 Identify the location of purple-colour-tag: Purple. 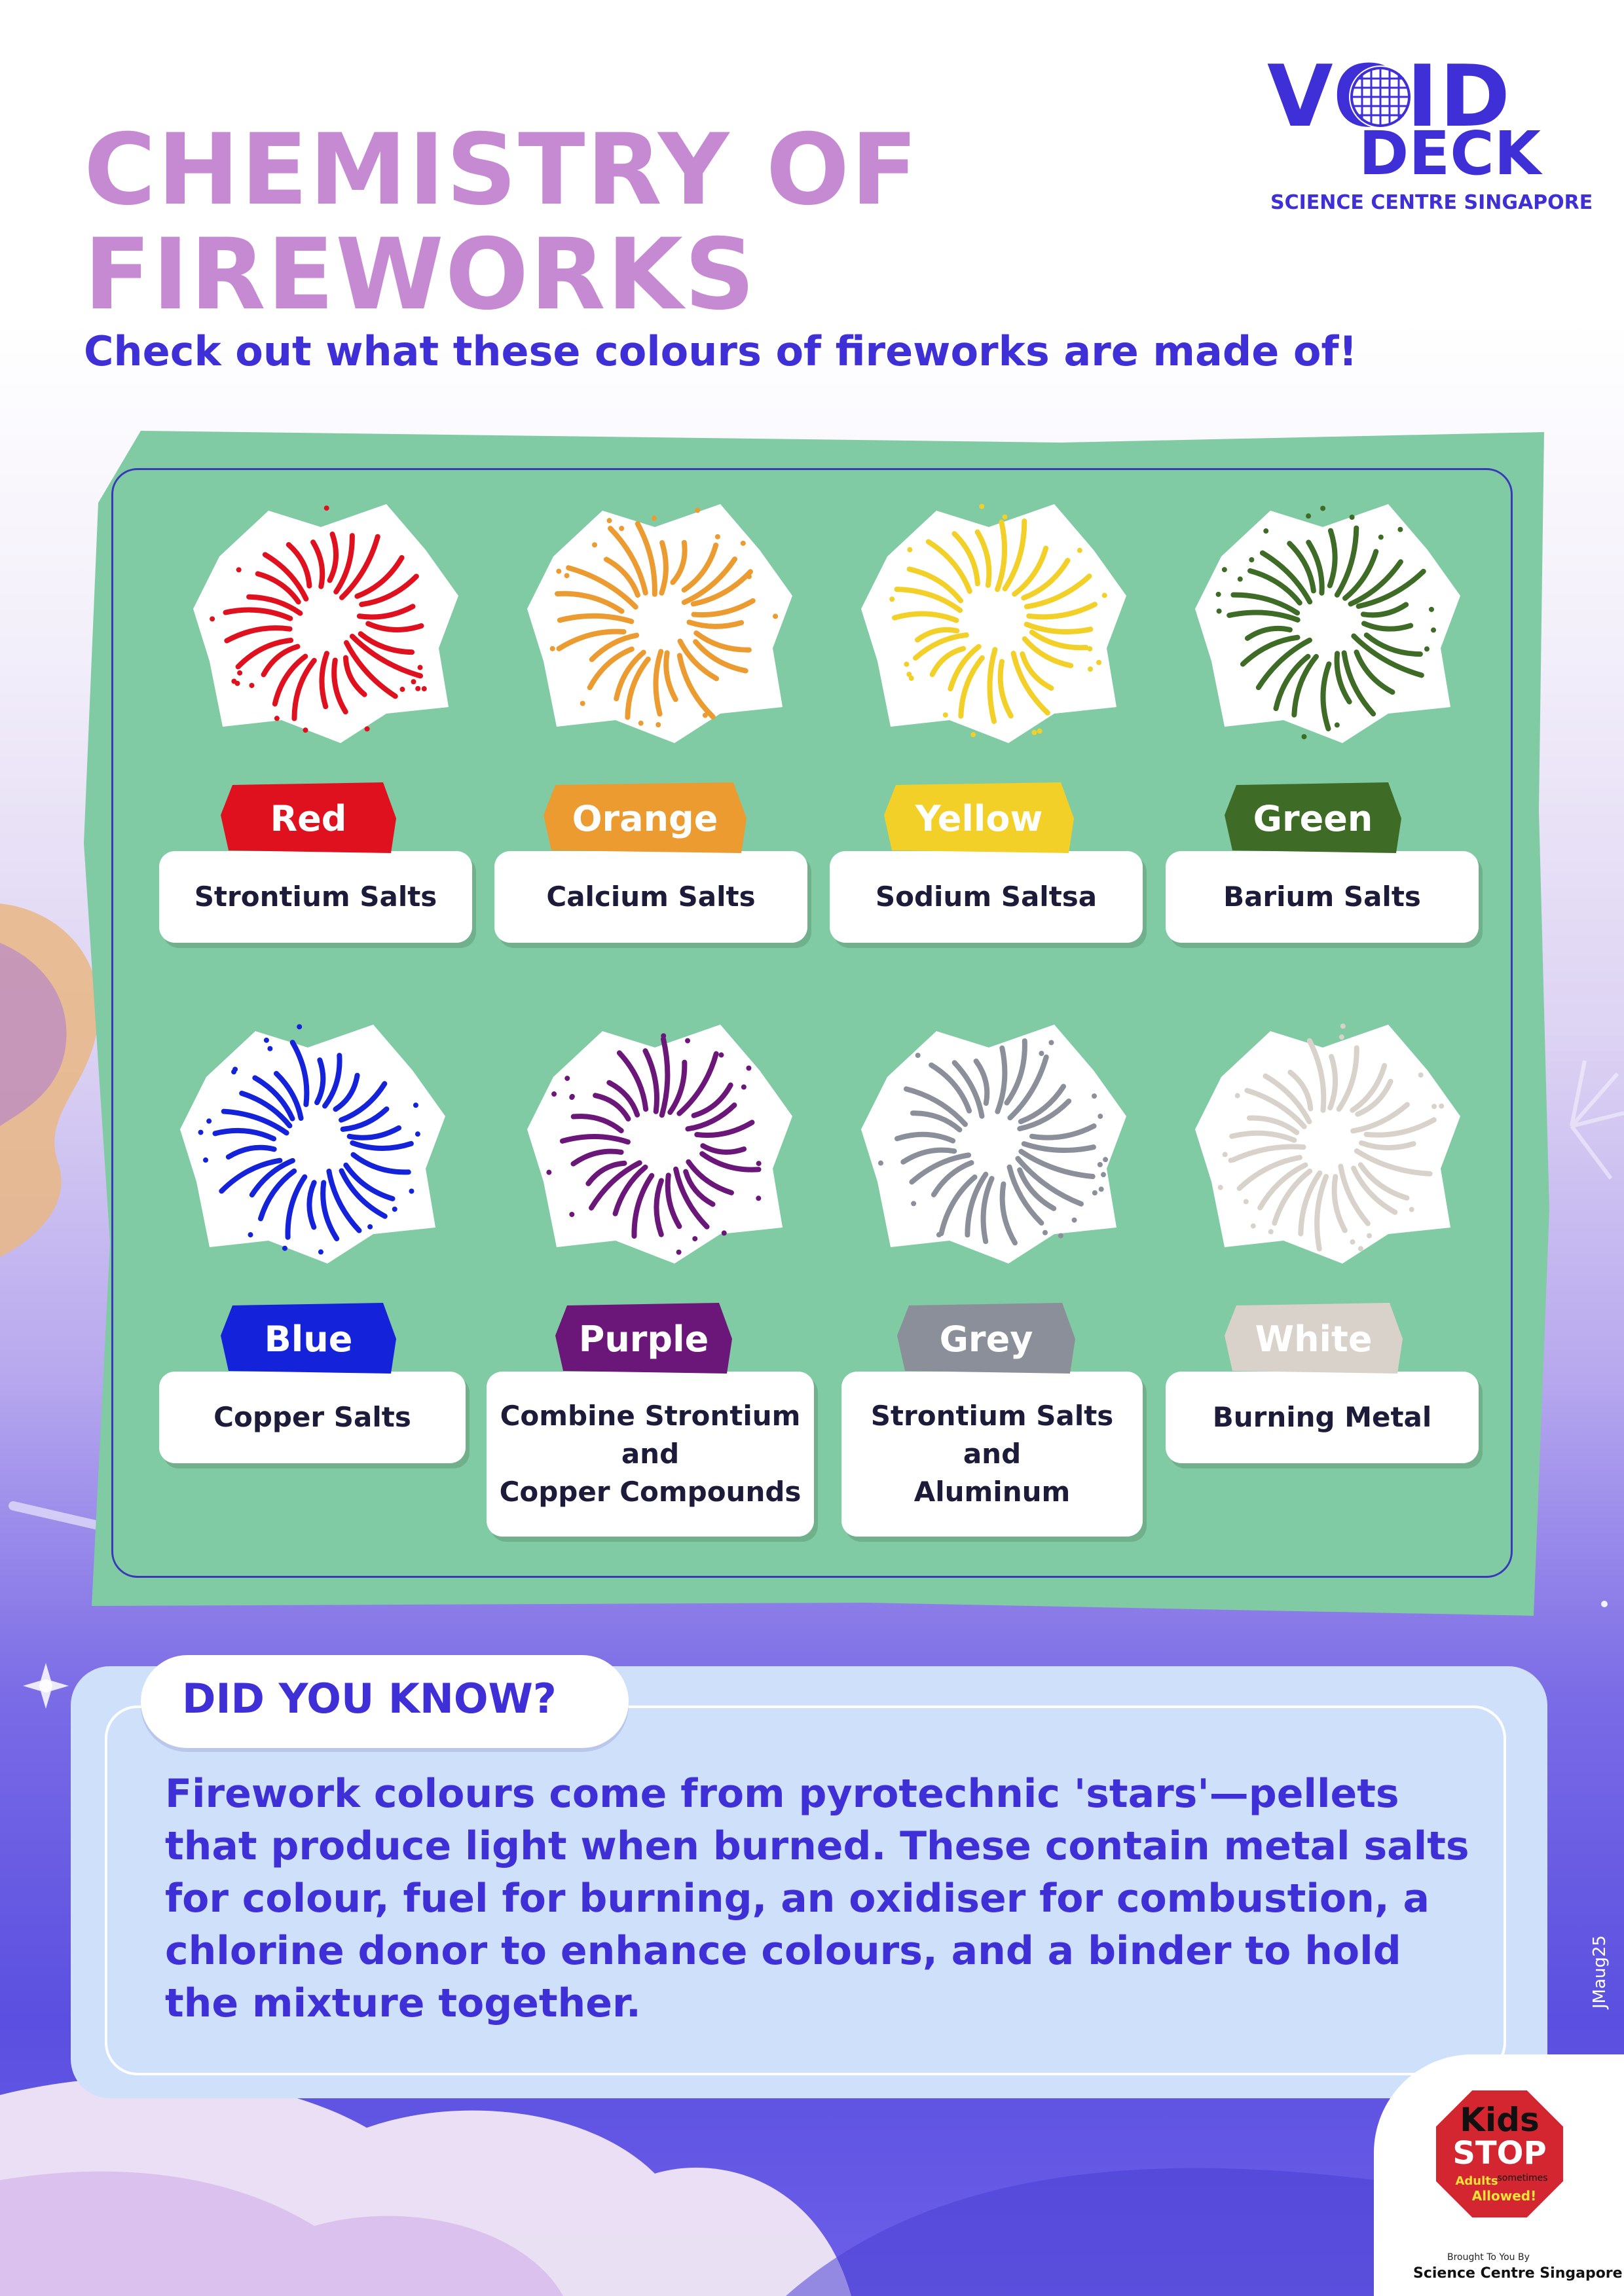
(643, 1339).